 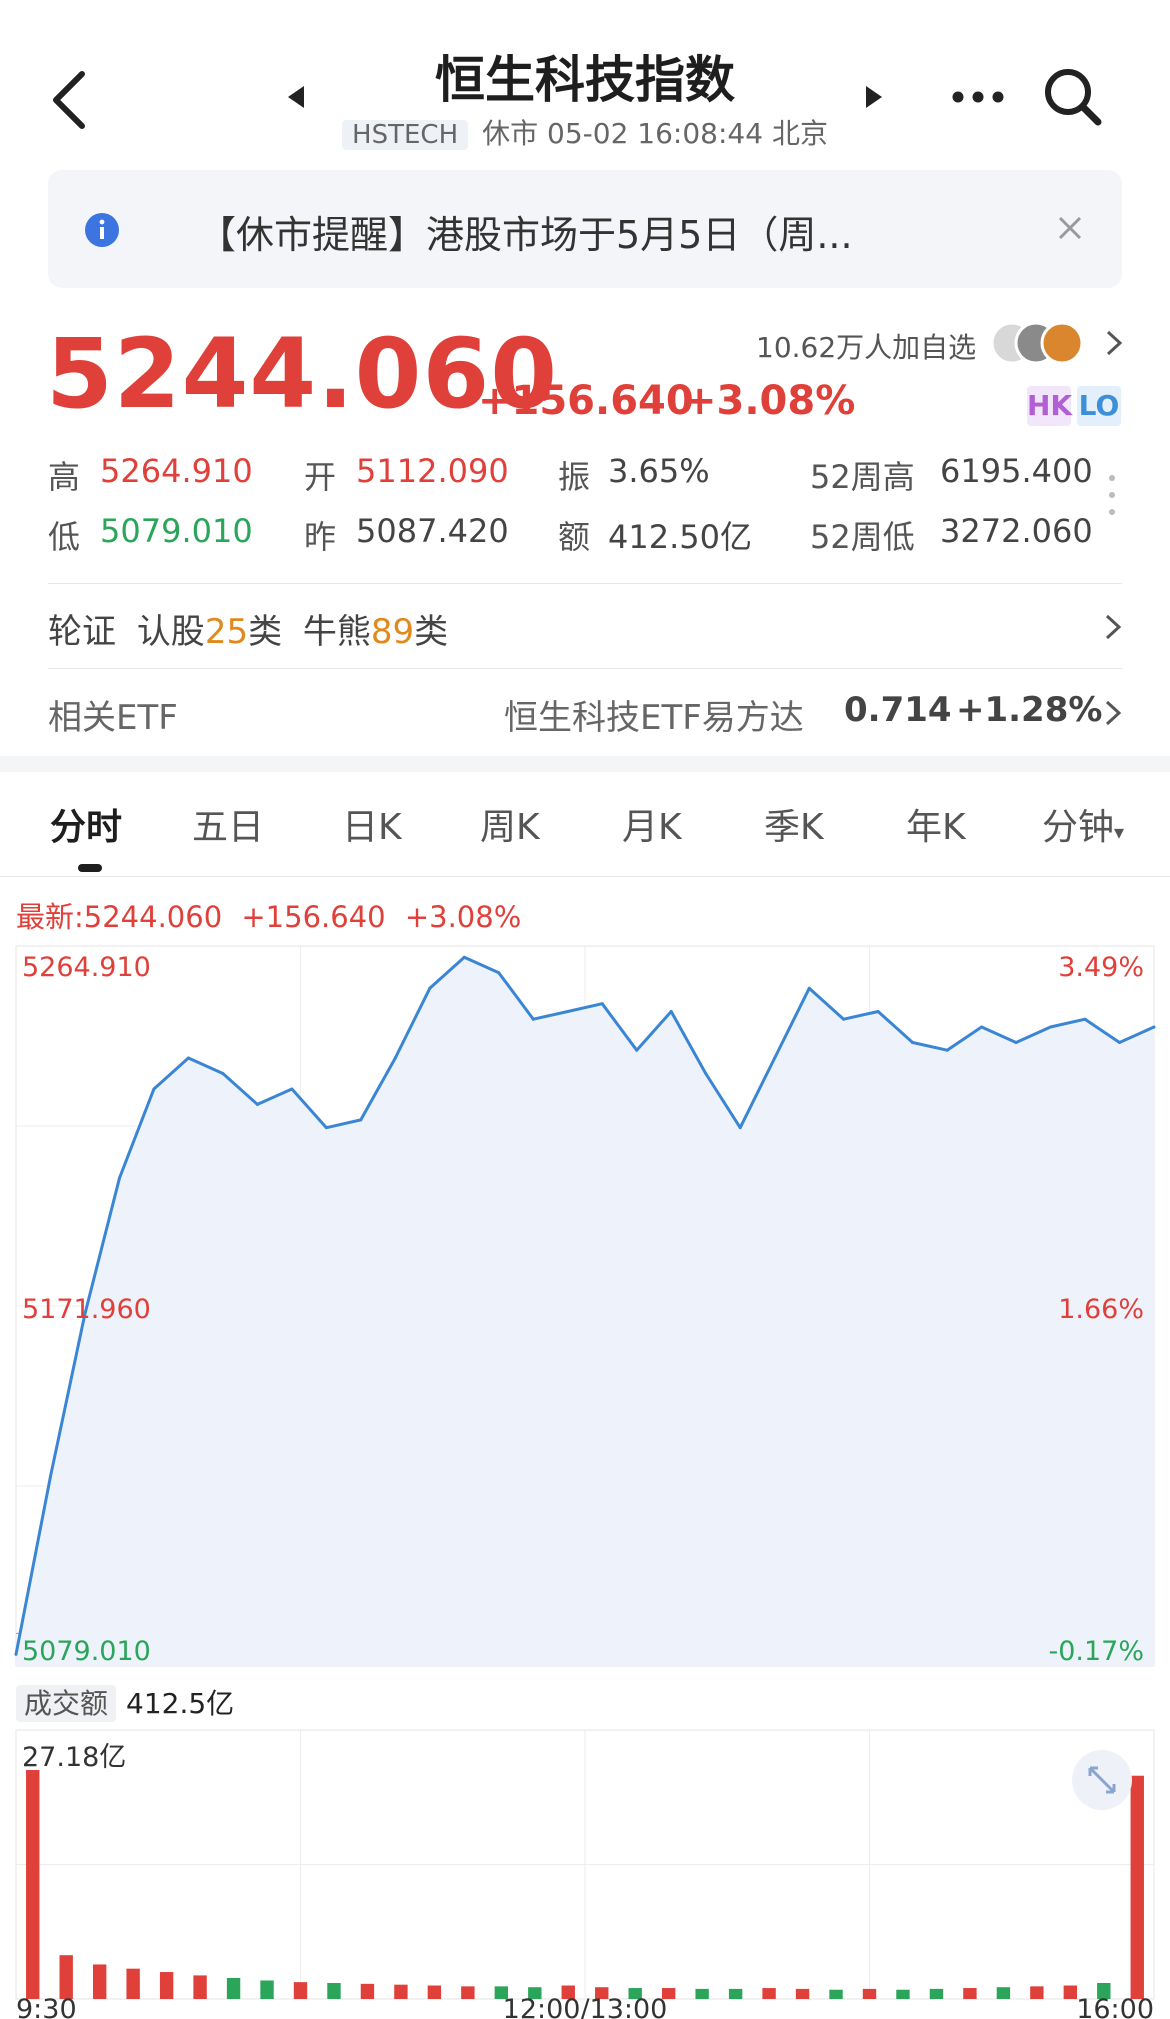 I want to click on y-axis-label-right: -0.17%, so click(x=1096, y=1651).